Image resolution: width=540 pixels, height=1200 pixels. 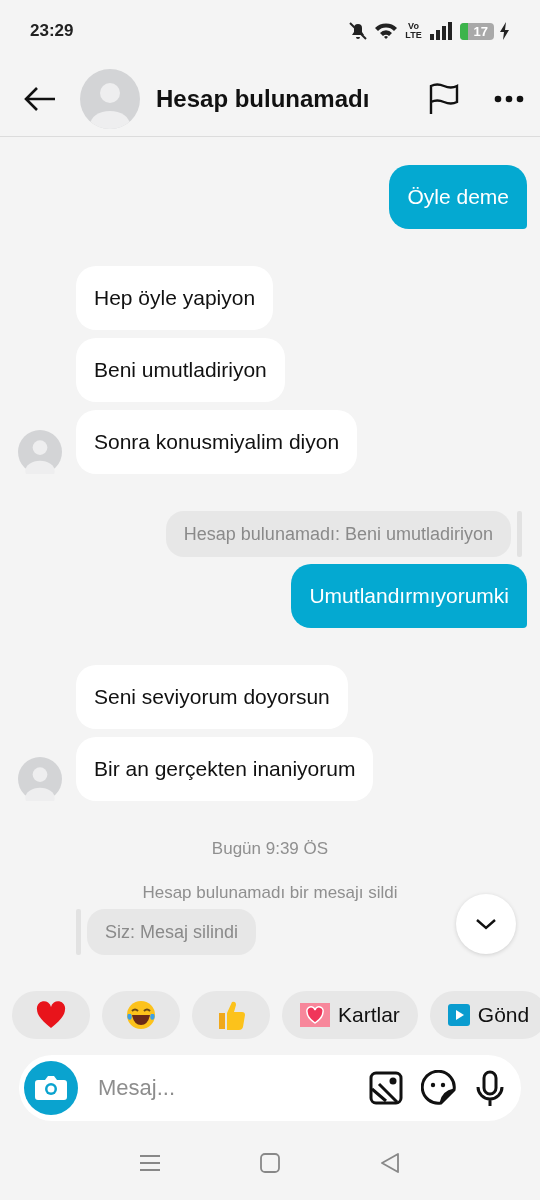 I want to click on play-icon, so click(x=458, y=1015).